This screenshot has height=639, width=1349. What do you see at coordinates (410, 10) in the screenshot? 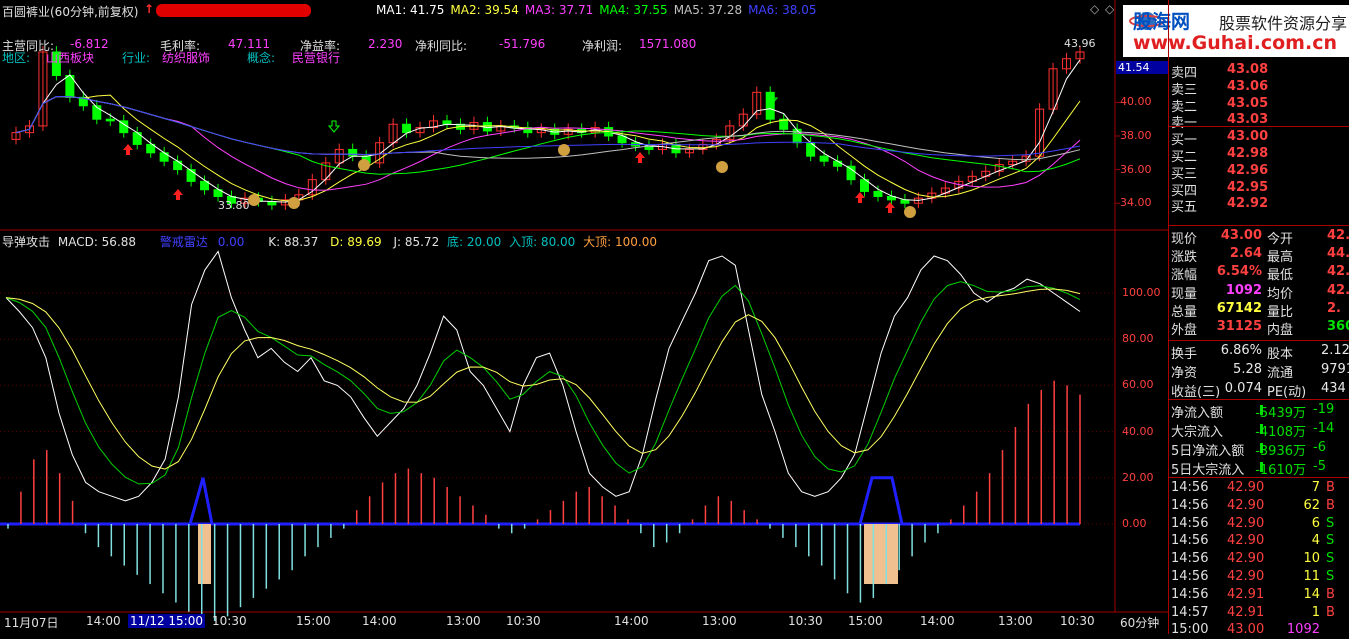
I see `ma-legend-item: MA1: 41.75` at bounding box center [410, 10].